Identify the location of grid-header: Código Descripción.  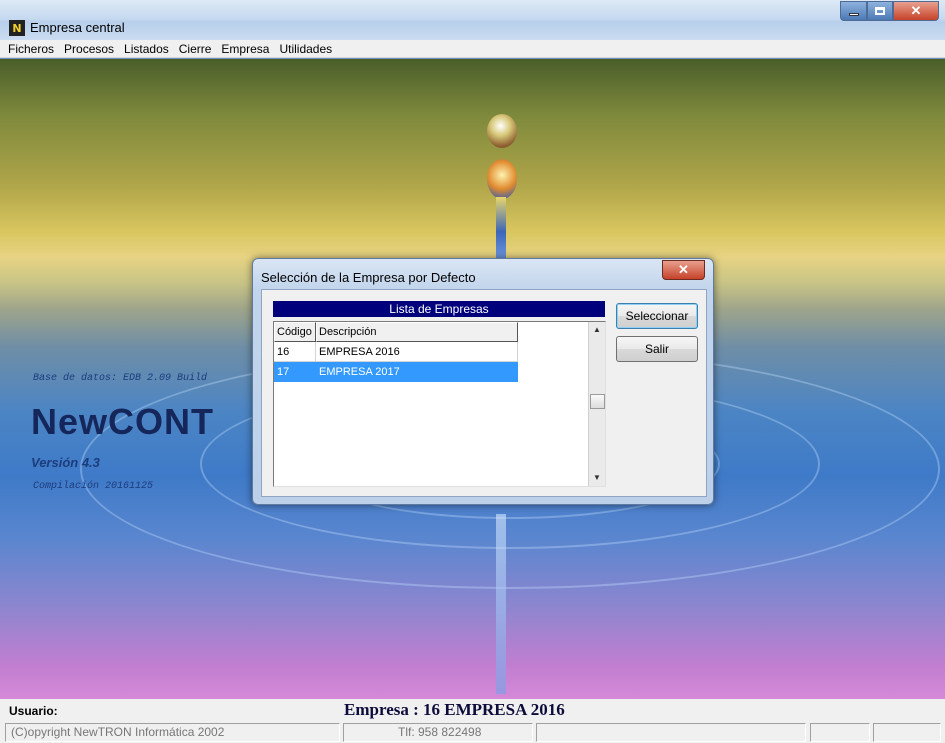
(396, 332).